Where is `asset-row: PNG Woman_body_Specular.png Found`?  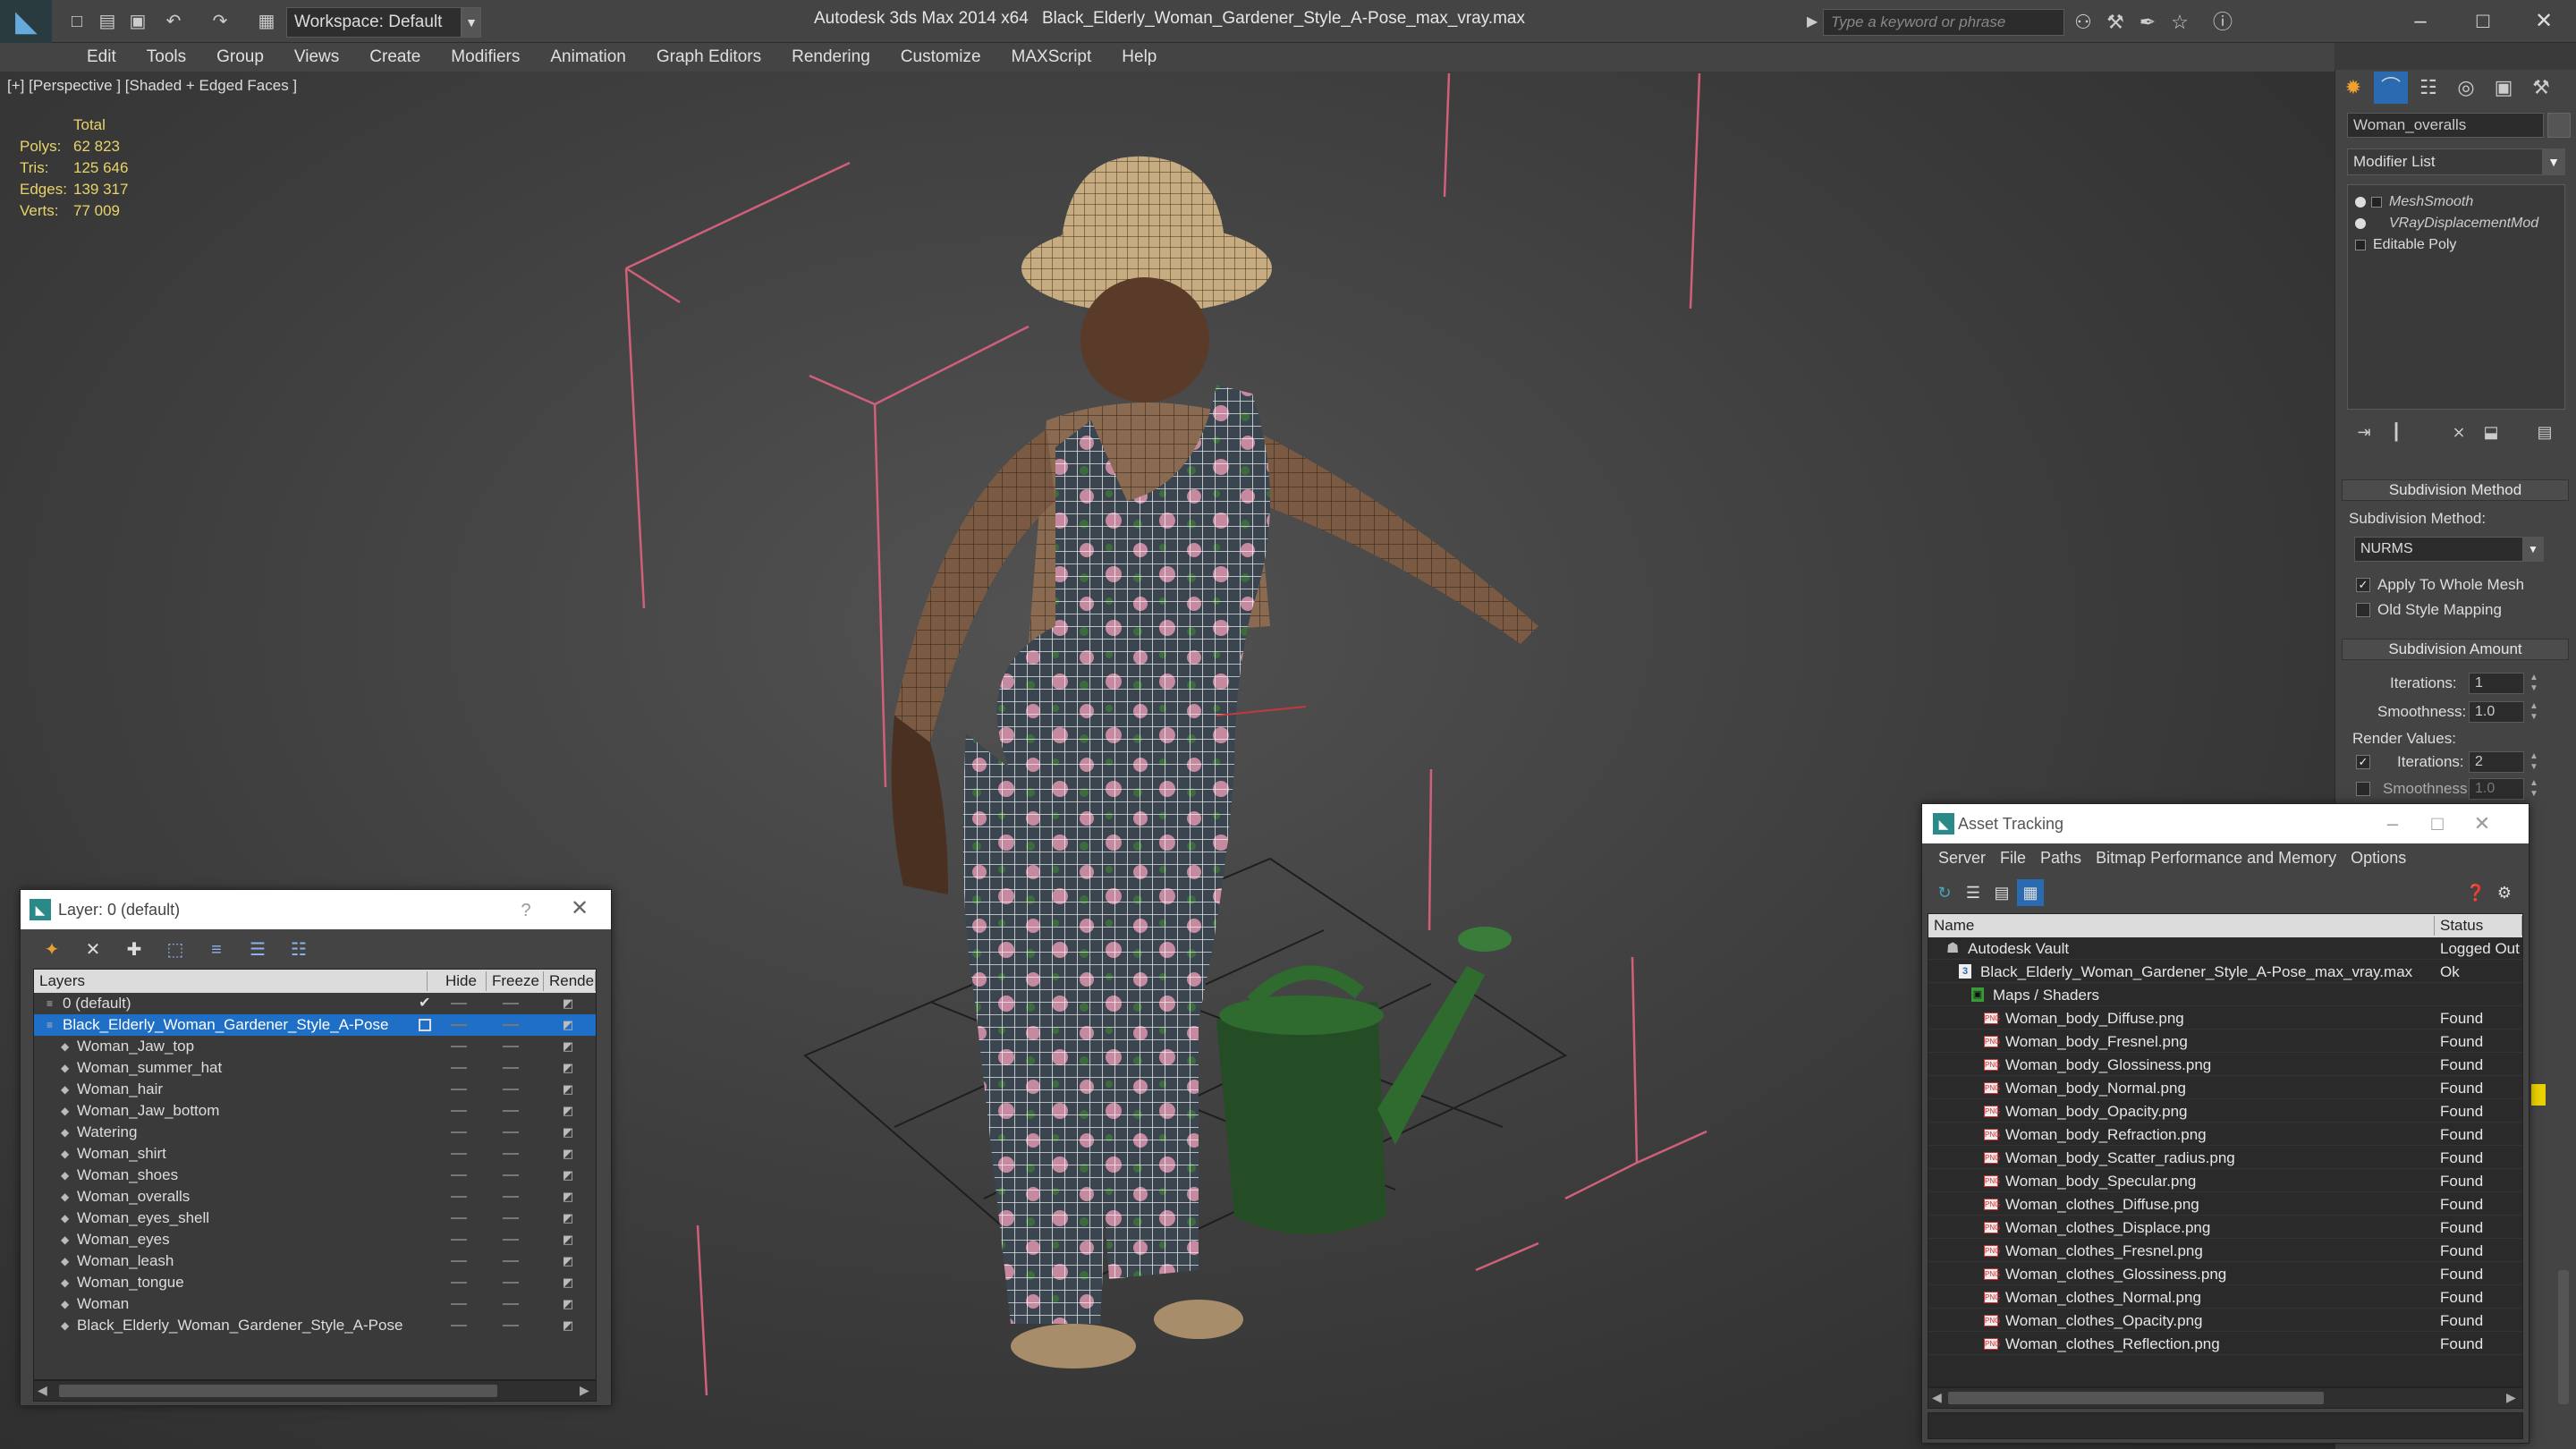 asset-row: PNG Woman_body_Specular.png Found is located at coordinates (2225, 1181).